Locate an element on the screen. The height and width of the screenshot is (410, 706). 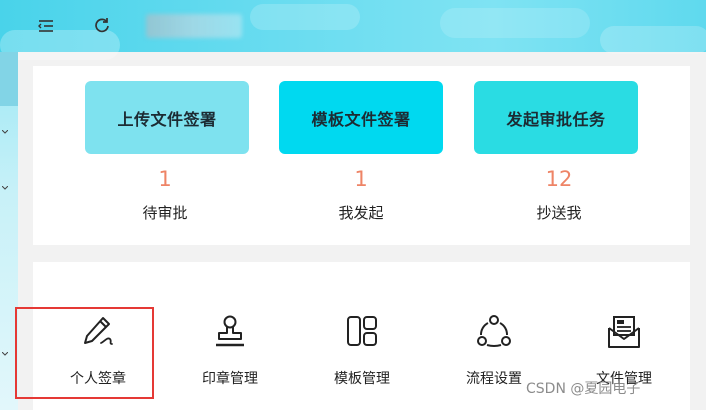
page-title is located at coordinates (194, 26).